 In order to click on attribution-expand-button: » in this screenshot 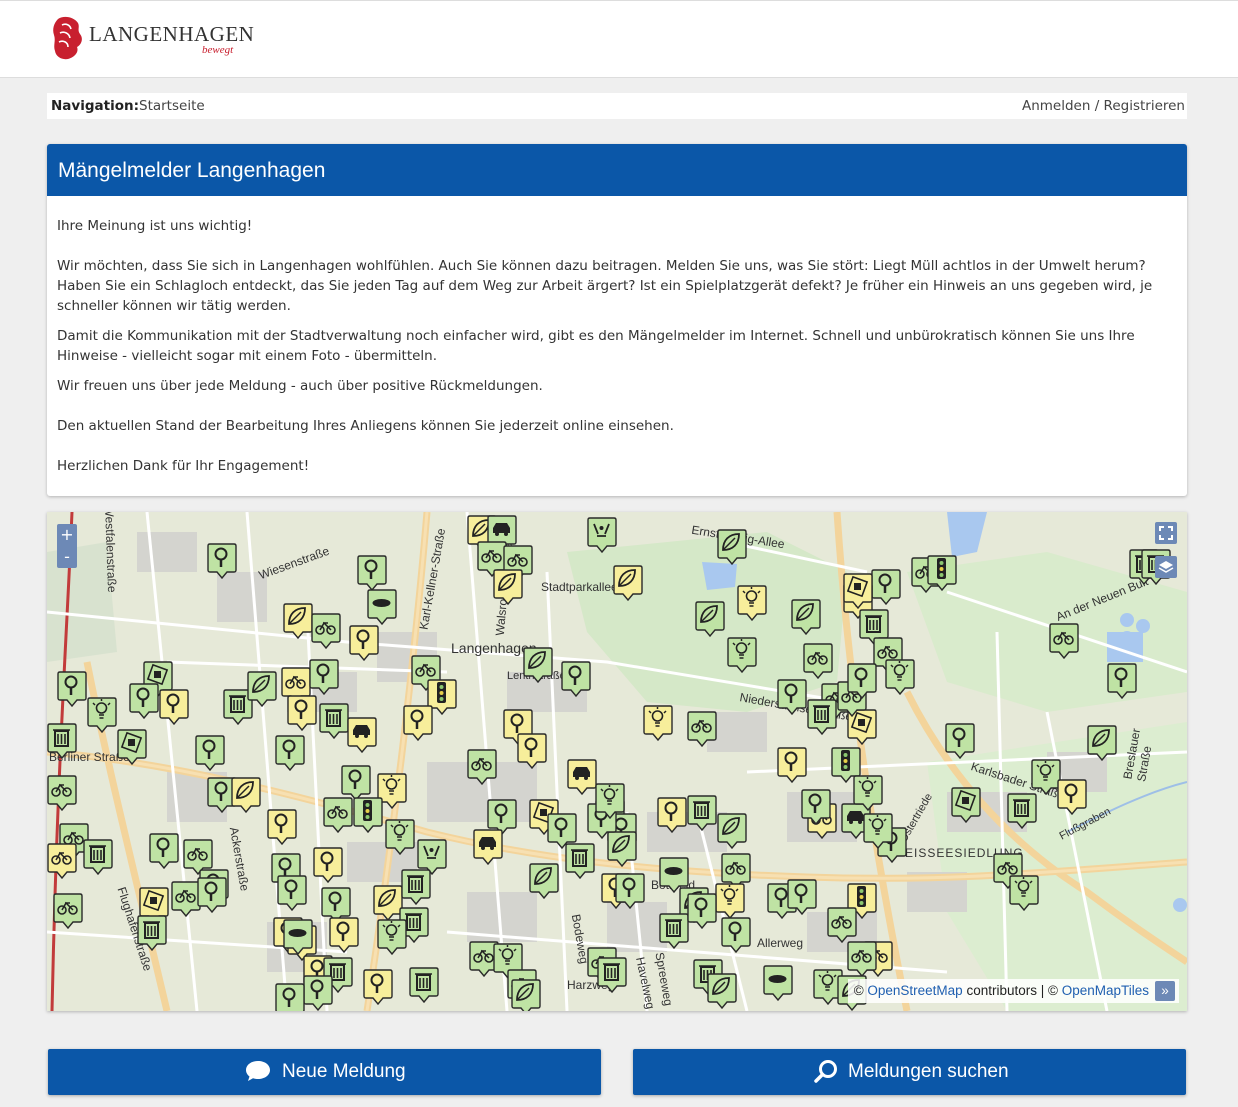, I will do `click(1165, 991)`.